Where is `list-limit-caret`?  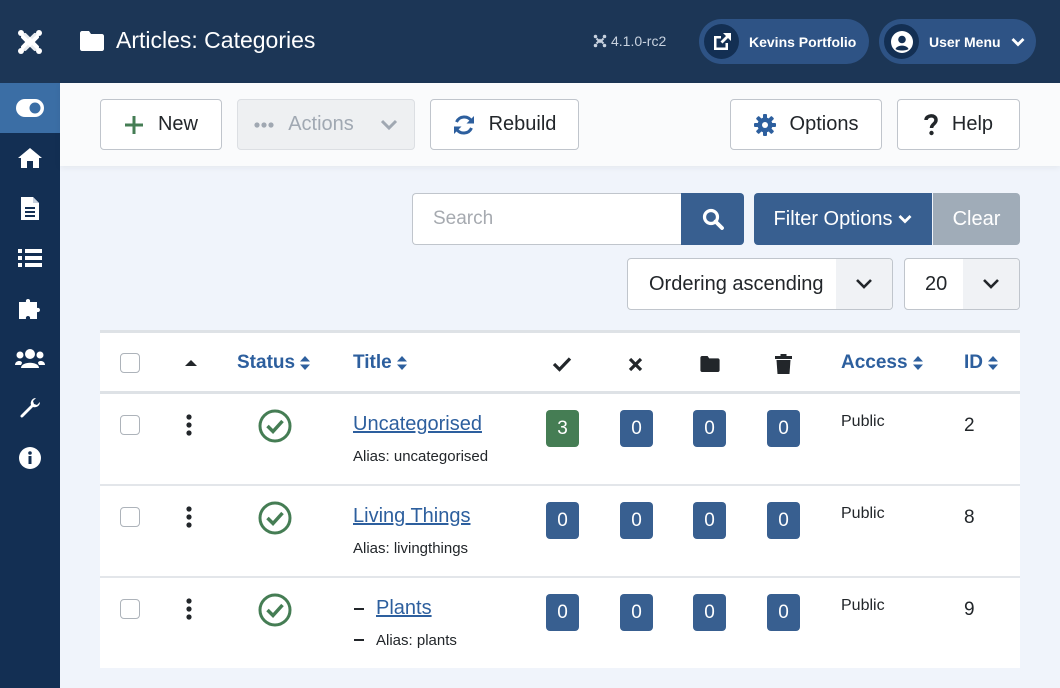 list-limit-caret is located at coordinates (991, 284).